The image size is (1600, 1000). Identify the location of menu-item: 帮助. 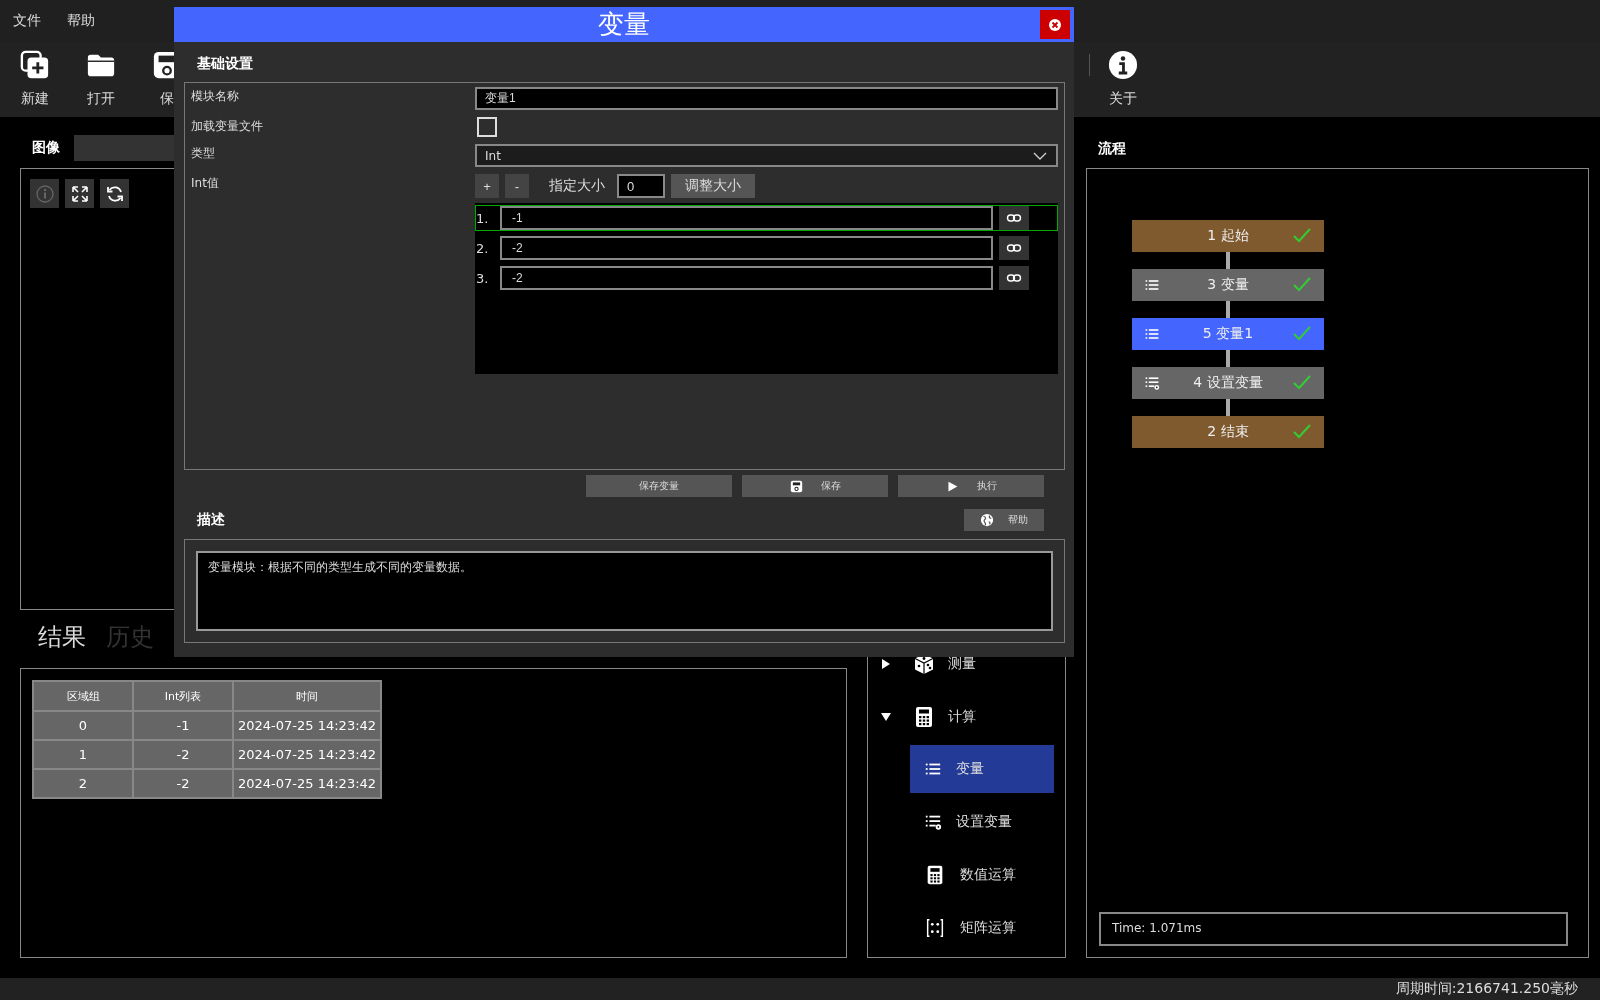
(81, 21).